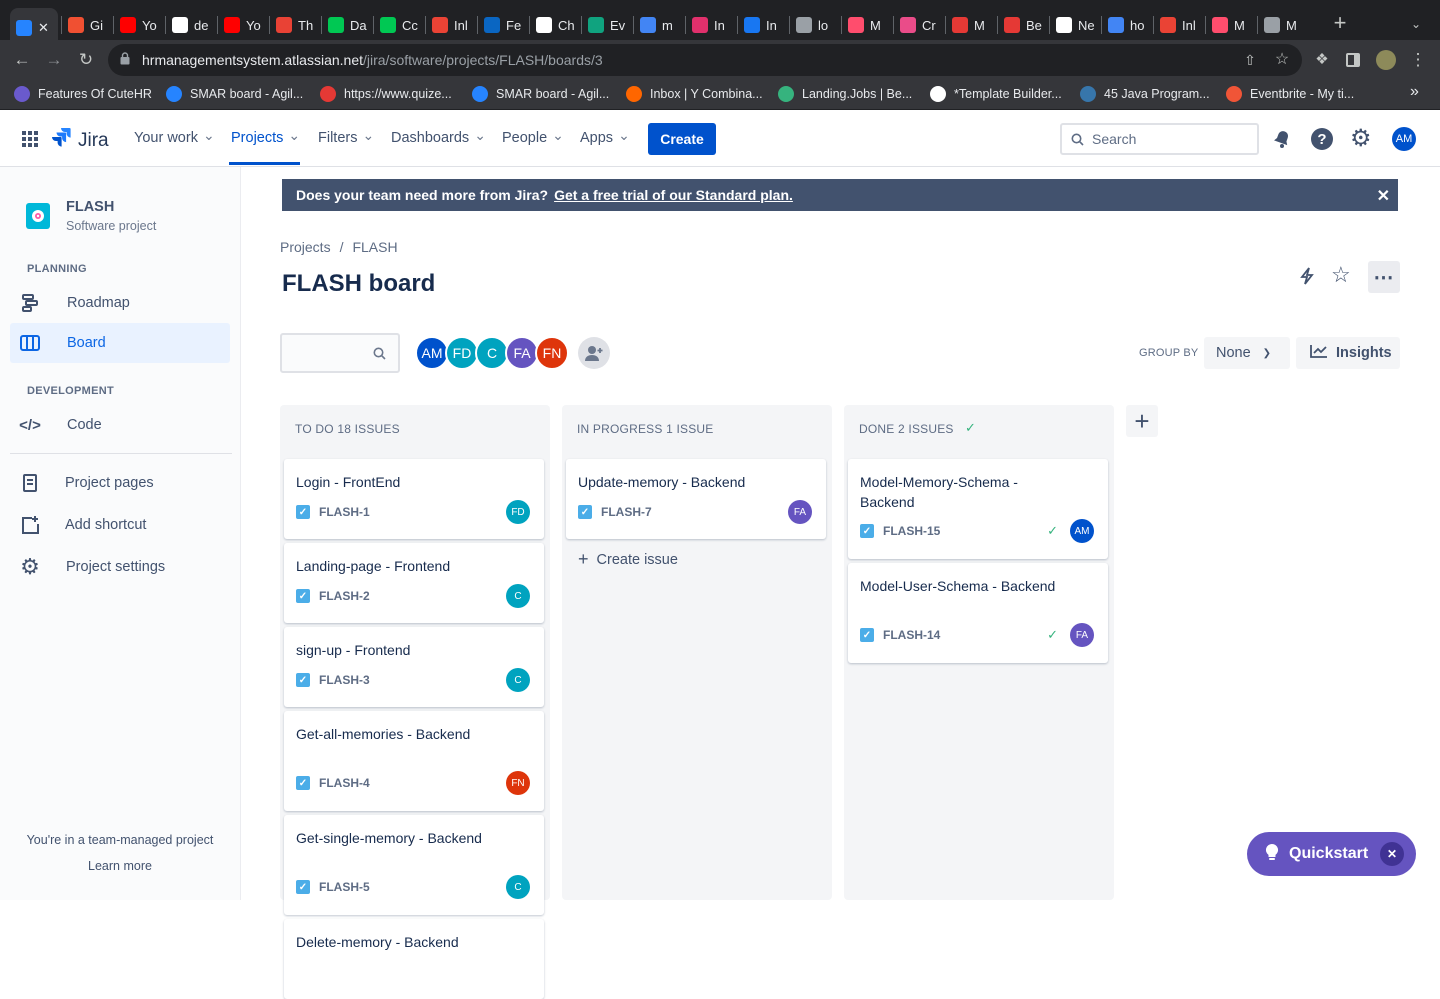 The height and width of the screenshot is (999, 1440). Describe the element at coordinates (83, 94) in the screenshot. I see `bookmark-item: Features Of CuteHR` at that location.